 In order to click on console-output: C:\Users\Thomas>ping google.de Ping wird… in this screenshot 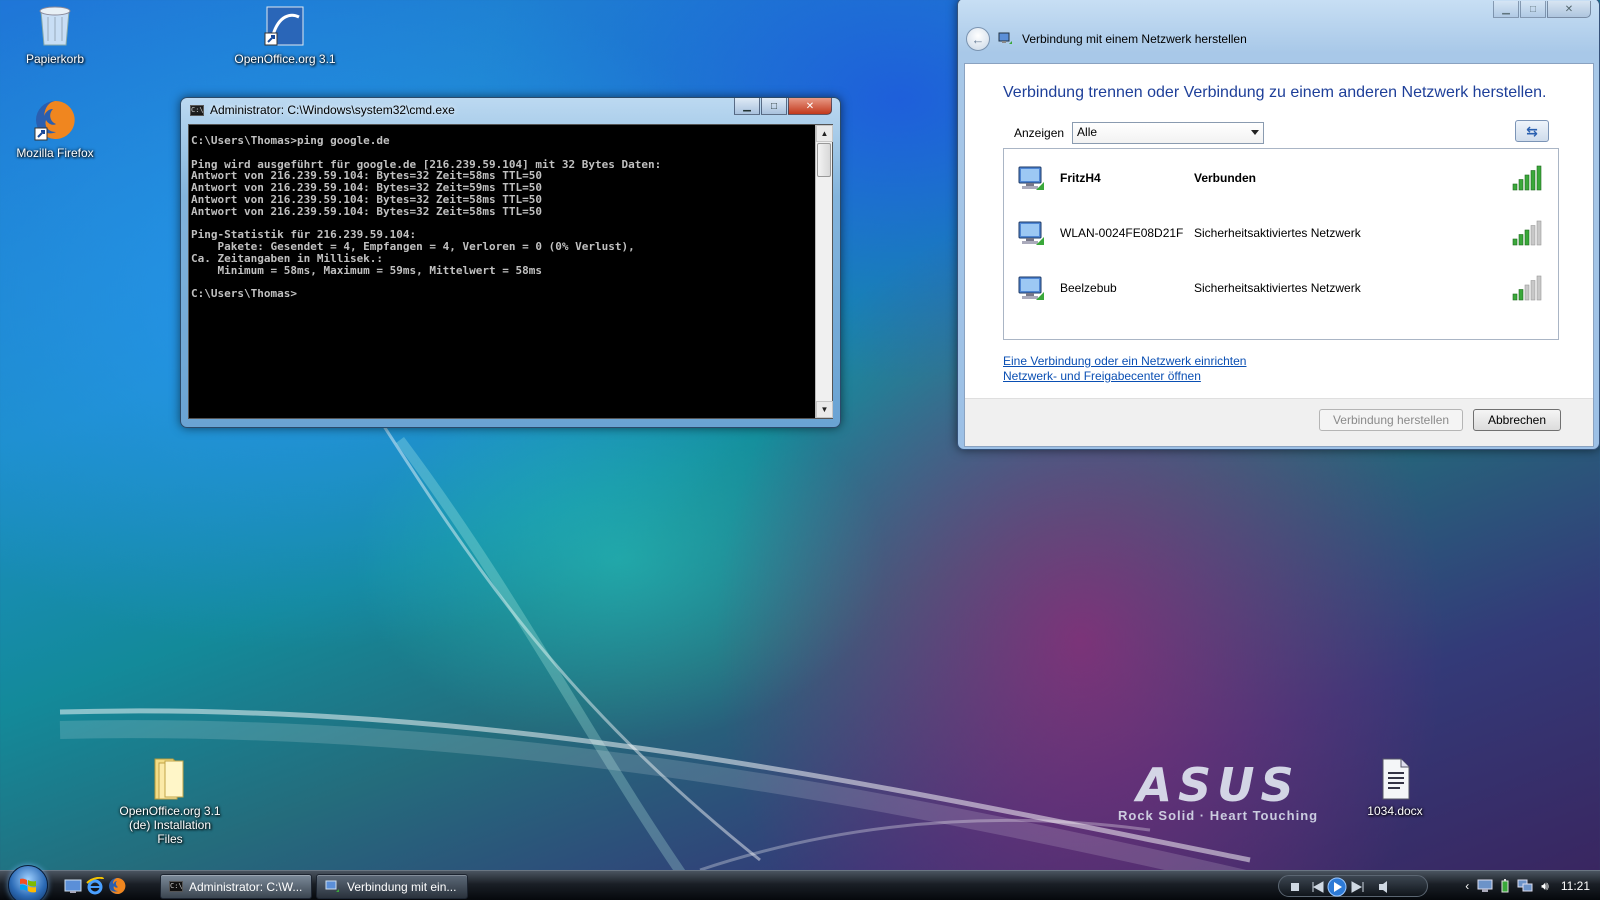, I will do `click(426, 217)`.